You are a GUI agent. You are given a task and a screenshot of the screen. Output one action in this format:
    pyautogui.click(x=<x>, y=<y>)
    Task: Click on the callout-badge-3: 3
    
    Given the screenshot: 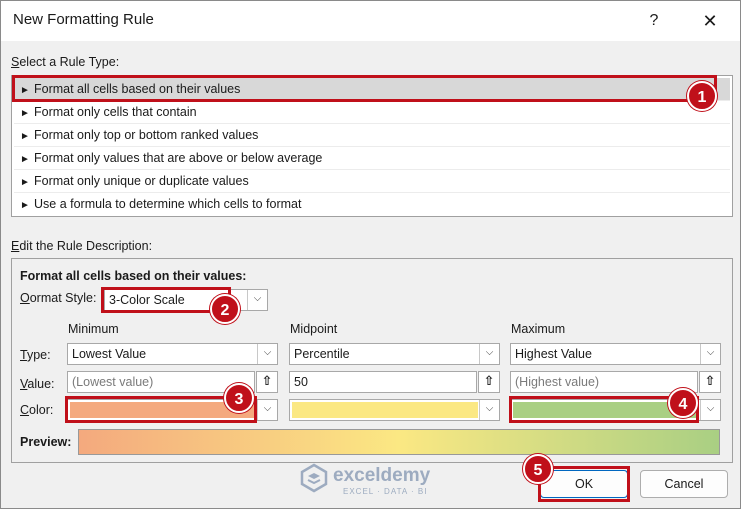 What is the action you would take?
    pyautogui.click(x=239, y=398)
    